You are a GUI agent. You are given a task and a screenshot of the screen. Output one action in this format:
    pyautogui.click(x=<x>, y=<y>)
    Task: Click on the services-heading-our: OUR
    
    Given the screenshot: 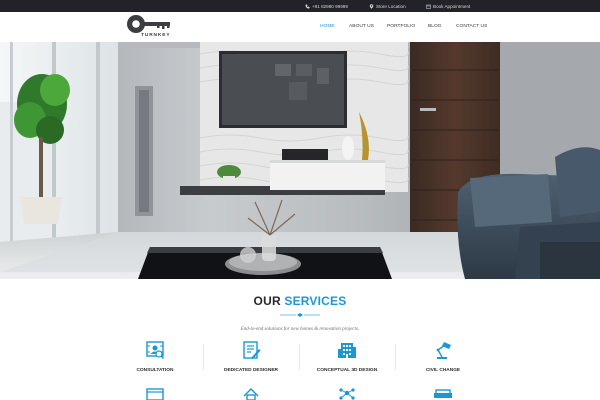 What is the action you would take?
    pyautogui.click(x=267, y=301)
    